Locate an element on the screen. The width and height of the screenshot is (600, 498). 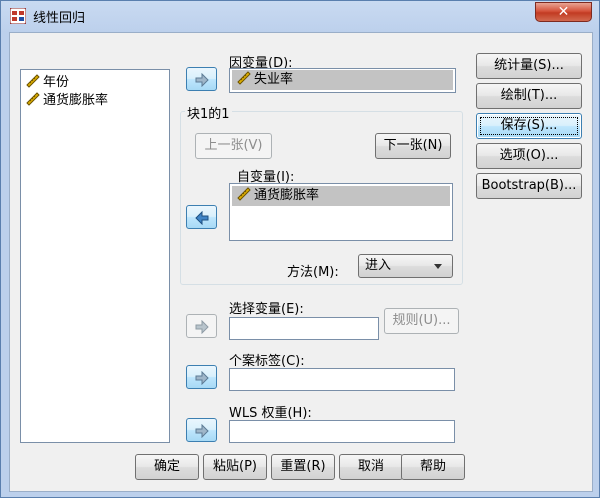
move-to-wls-weight-button is located at coordinates (201, 430).